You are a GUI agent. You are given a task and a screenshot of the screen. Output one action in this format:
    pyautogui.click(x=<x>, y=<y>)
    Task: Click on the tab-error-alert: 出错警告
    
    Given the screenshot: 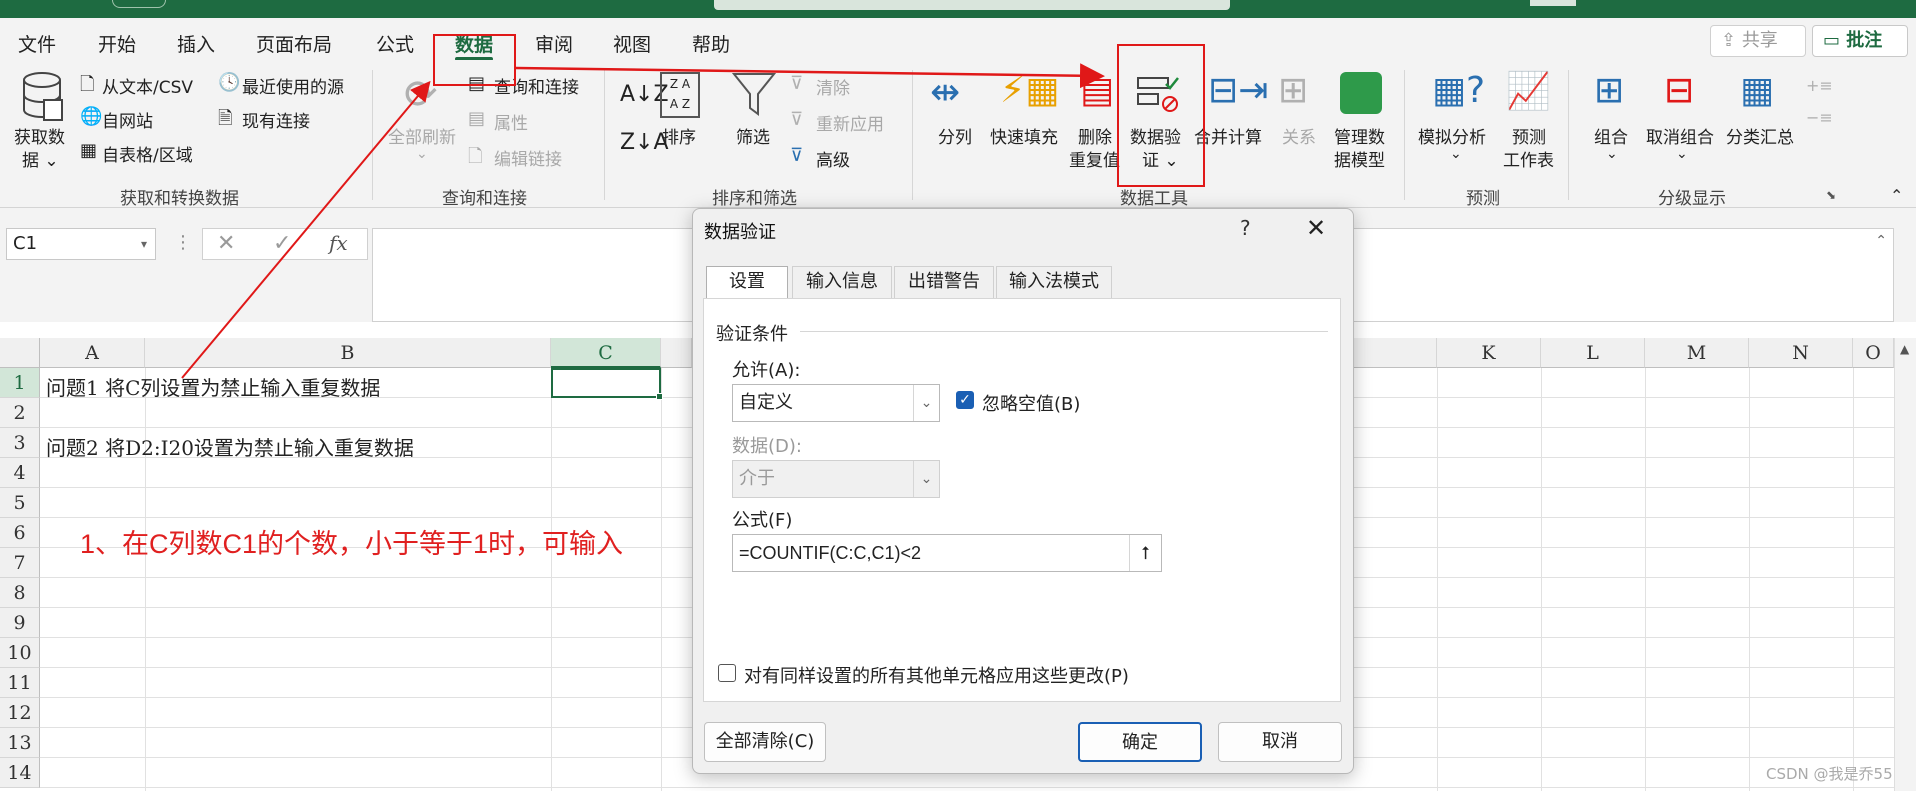 What is the action you would take?
    pyautogui.click(x=944, y=282)
    